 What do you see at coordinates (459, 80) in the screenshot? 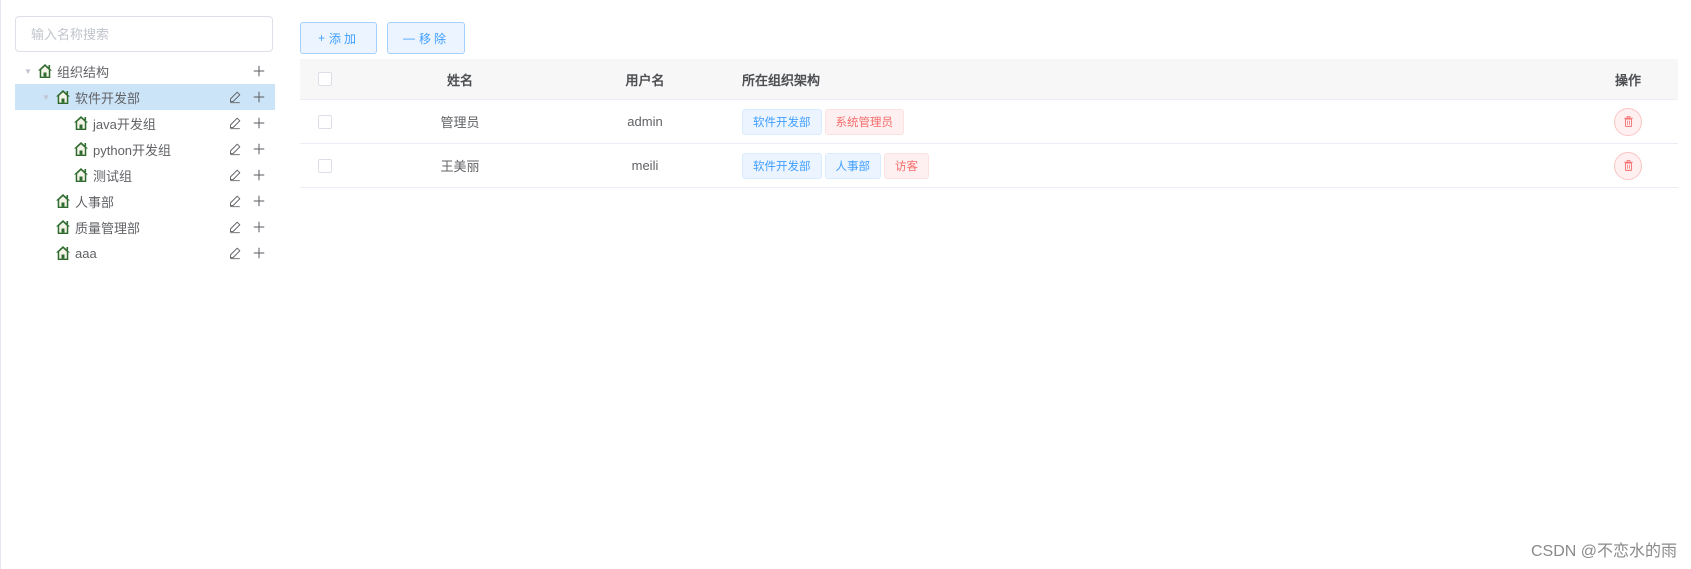
I see `header-name: 姓名` at bounding box center [459, 80].